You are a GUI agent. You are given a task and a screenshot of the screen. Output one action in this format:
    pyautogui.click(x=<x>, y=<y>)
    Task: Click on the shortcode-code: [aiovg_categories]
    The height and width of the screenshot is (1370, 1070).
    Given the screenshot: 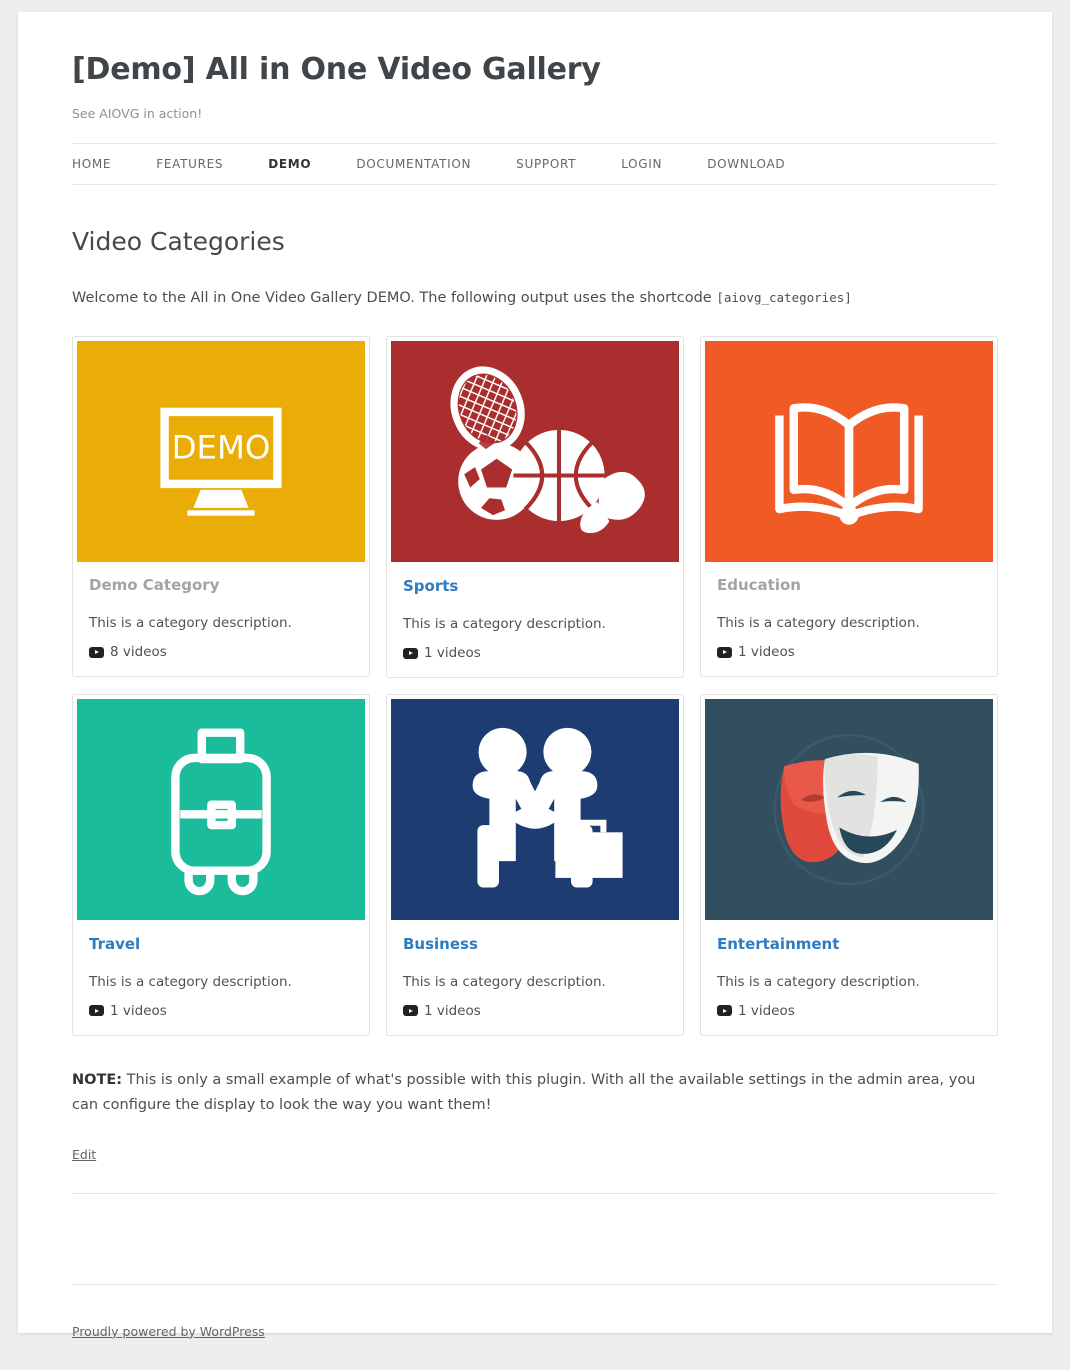 What is the action you would take?
    pyautogui.click(x=784, y=297)
    